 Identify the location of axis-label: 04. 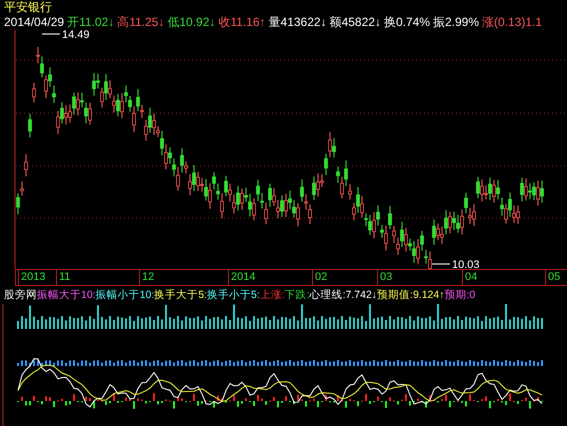
(471, 277).